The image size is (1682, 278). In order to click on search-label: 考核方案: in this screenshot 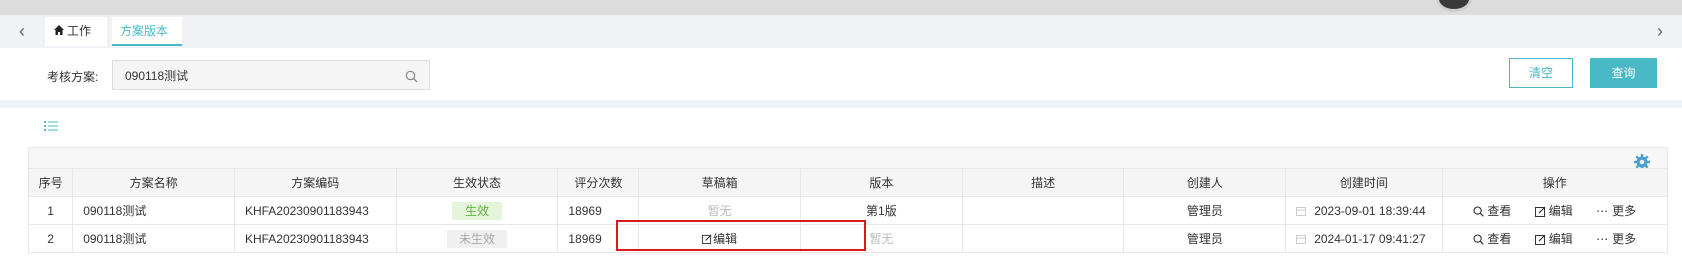, I will do `click(73, 77)`.